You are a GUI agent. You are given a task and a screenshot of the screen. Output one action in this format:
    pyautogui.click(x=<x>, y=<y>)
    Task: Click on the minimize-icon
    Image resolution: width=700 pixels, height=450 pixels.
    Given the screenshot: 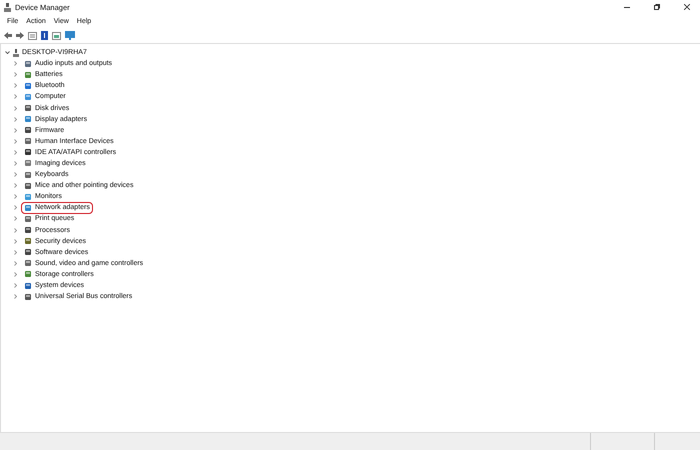 What is the action you would take?
    pyautogui.click(x=627, y=7)
    